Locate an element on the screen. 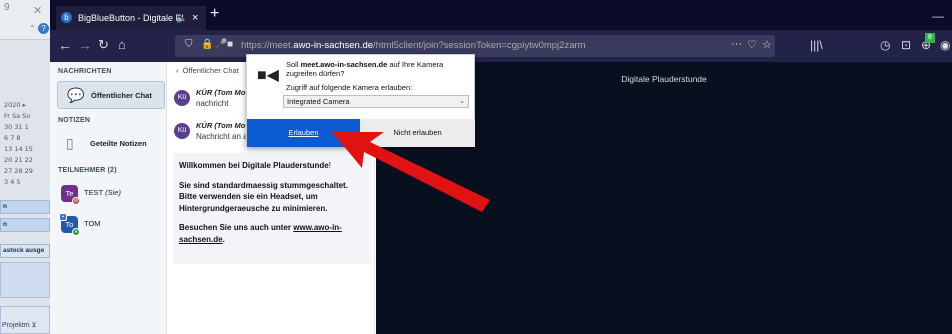  user-name: TOM is located at coordinates (92, 223).